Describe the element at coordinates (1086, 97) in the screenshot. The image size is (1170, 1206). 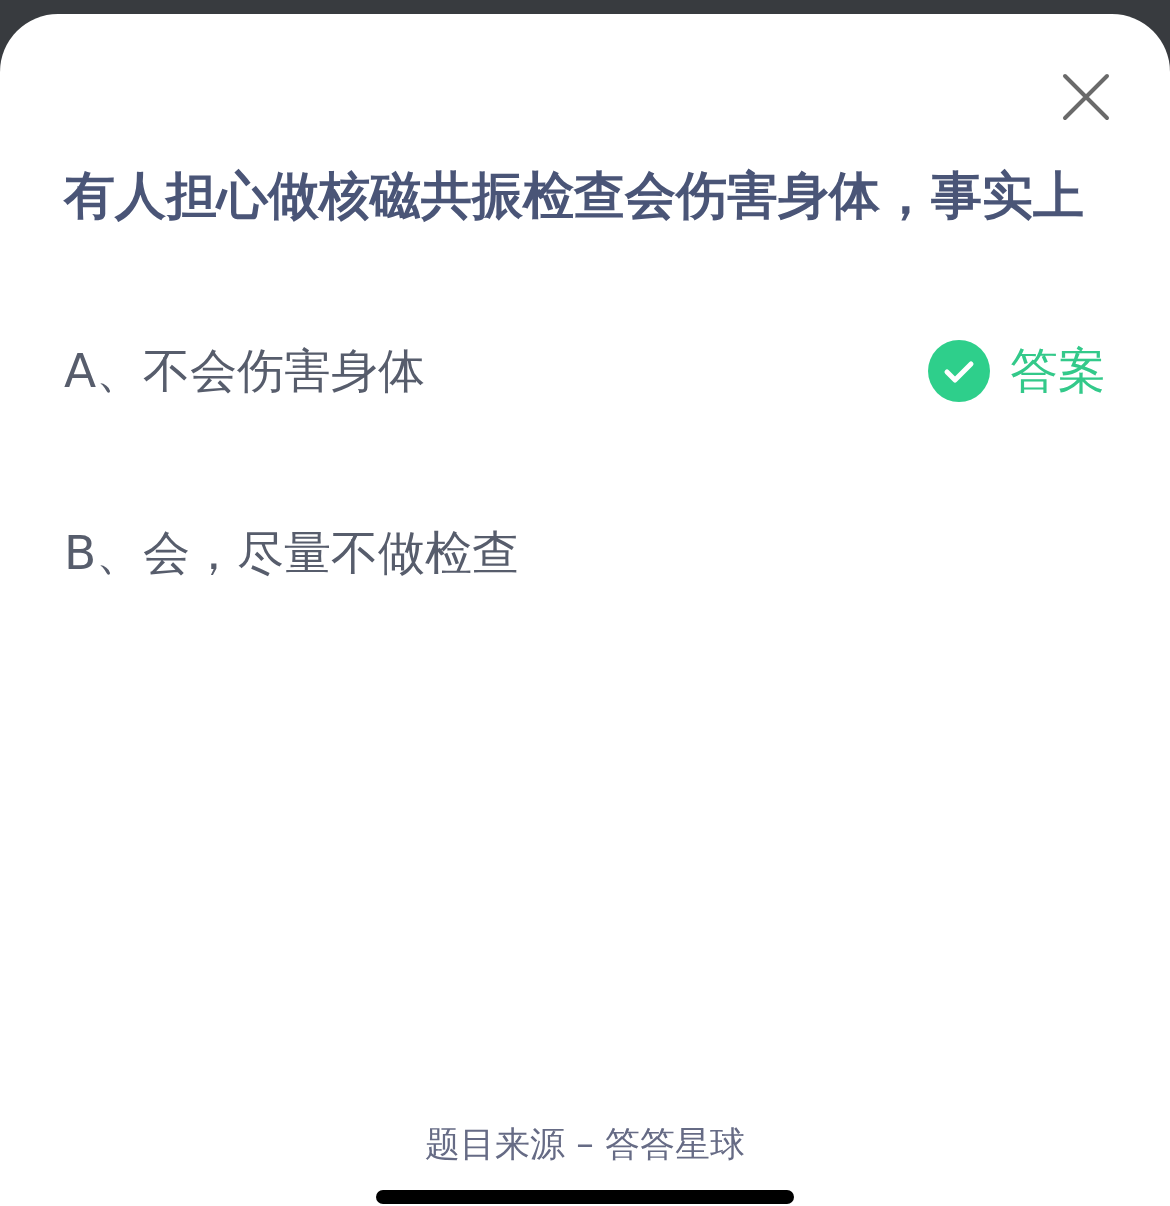
I see `close-icon` at that location.